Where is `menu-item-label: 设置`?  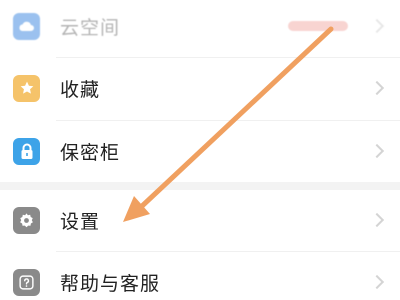
menu-item-label: 设置 is located at coordinates (80, 221).